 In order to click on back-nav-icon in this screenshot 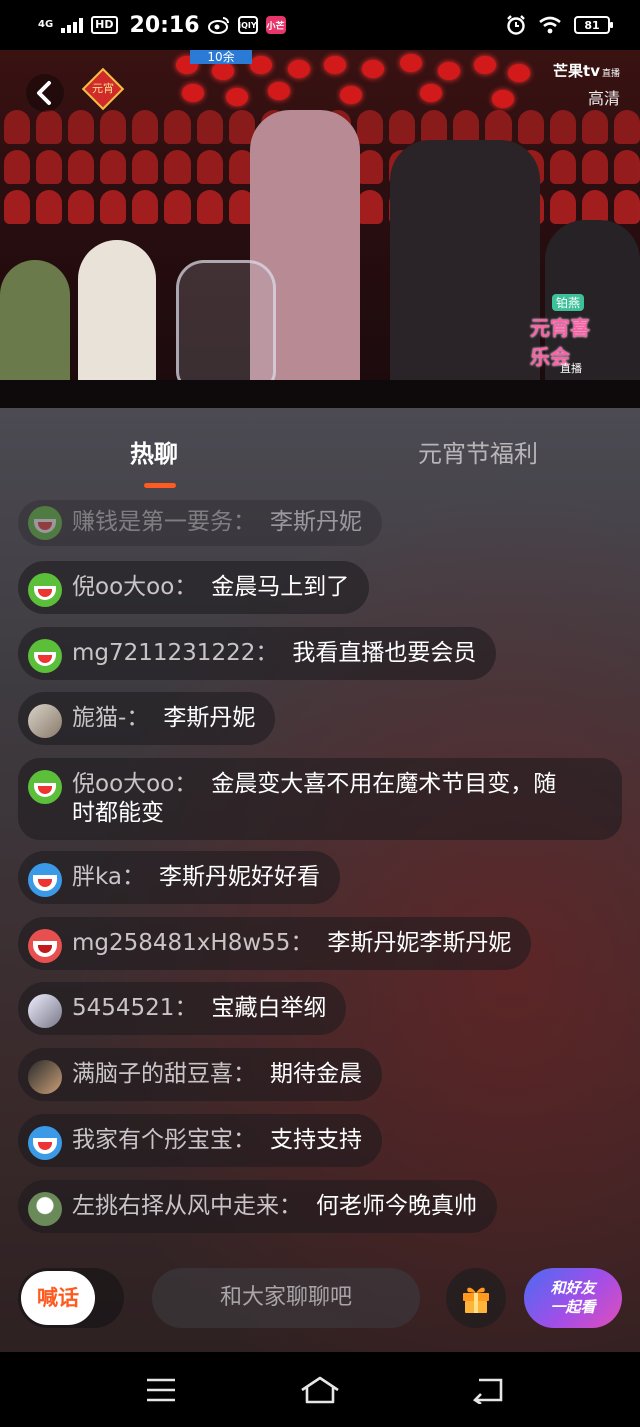, I will do `click(487, 1391)`.